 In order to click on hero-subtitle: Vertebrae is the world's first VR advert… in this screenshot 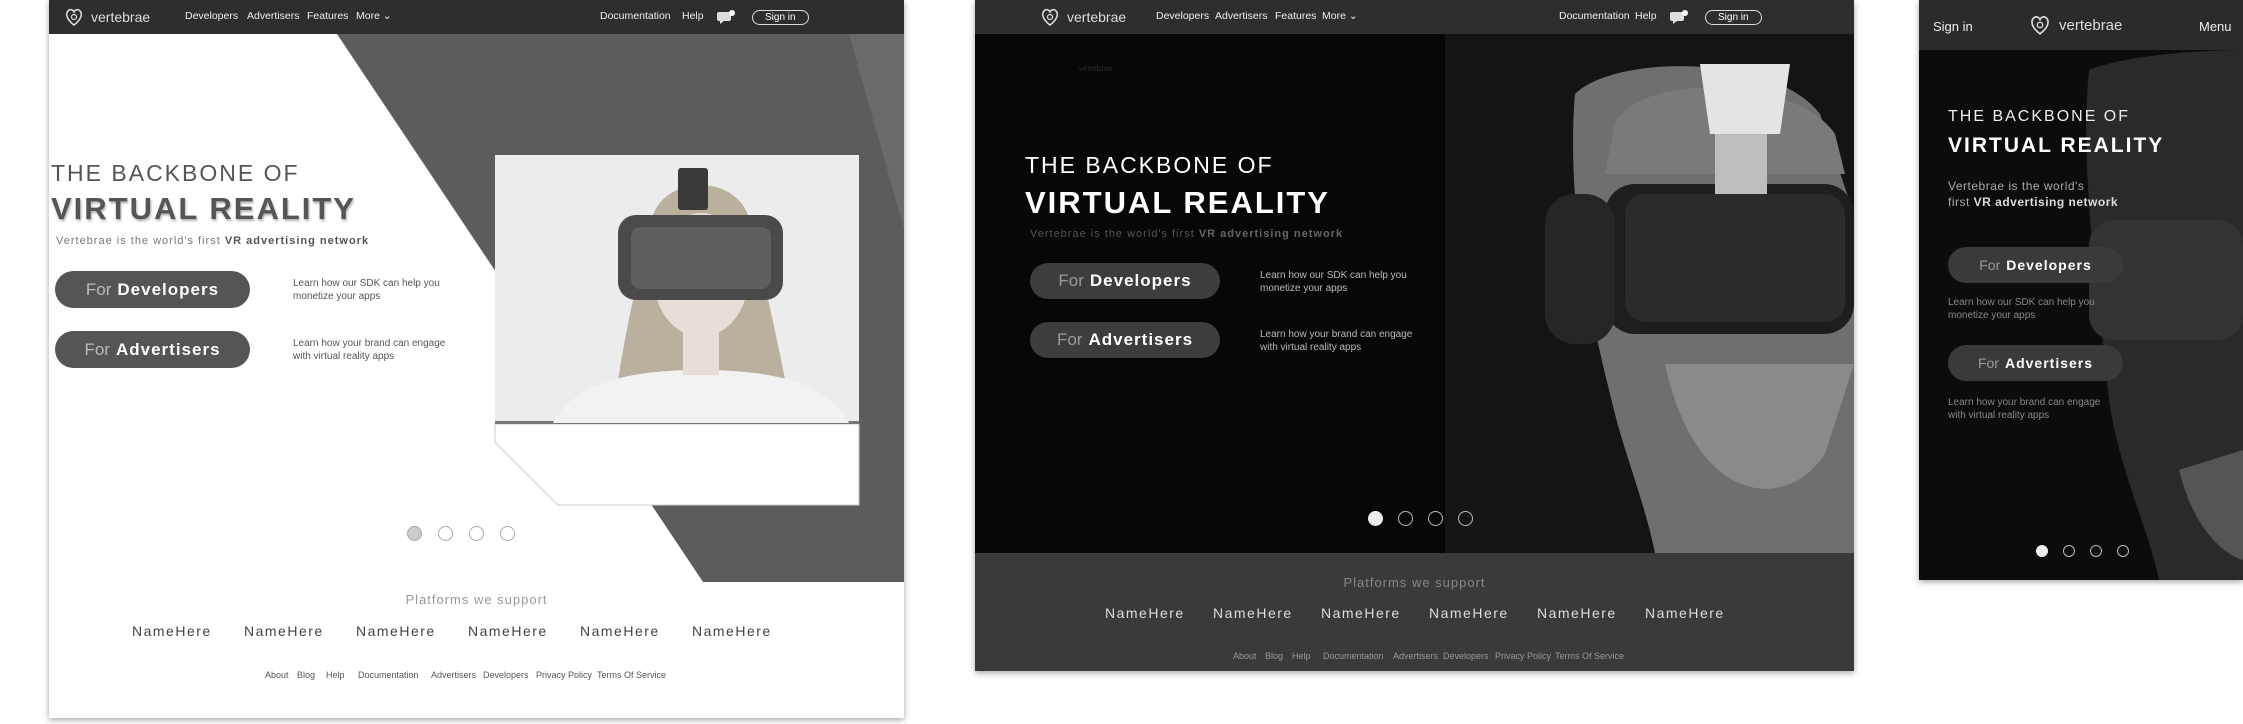, I will do `click(212, 241)`.